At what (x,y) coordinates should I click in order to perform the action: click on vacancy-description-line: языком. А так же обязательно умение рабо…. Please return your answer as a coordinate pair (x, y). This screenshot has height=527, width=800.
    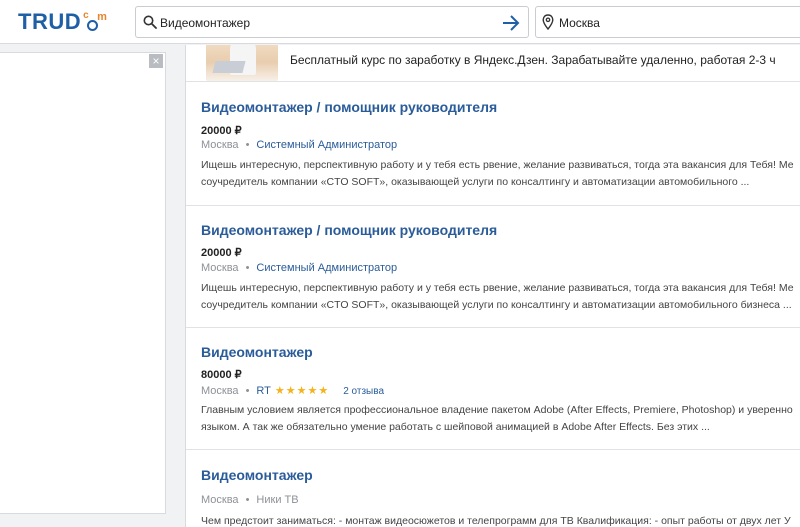
    Looking at the image, I should click on (455, 427).